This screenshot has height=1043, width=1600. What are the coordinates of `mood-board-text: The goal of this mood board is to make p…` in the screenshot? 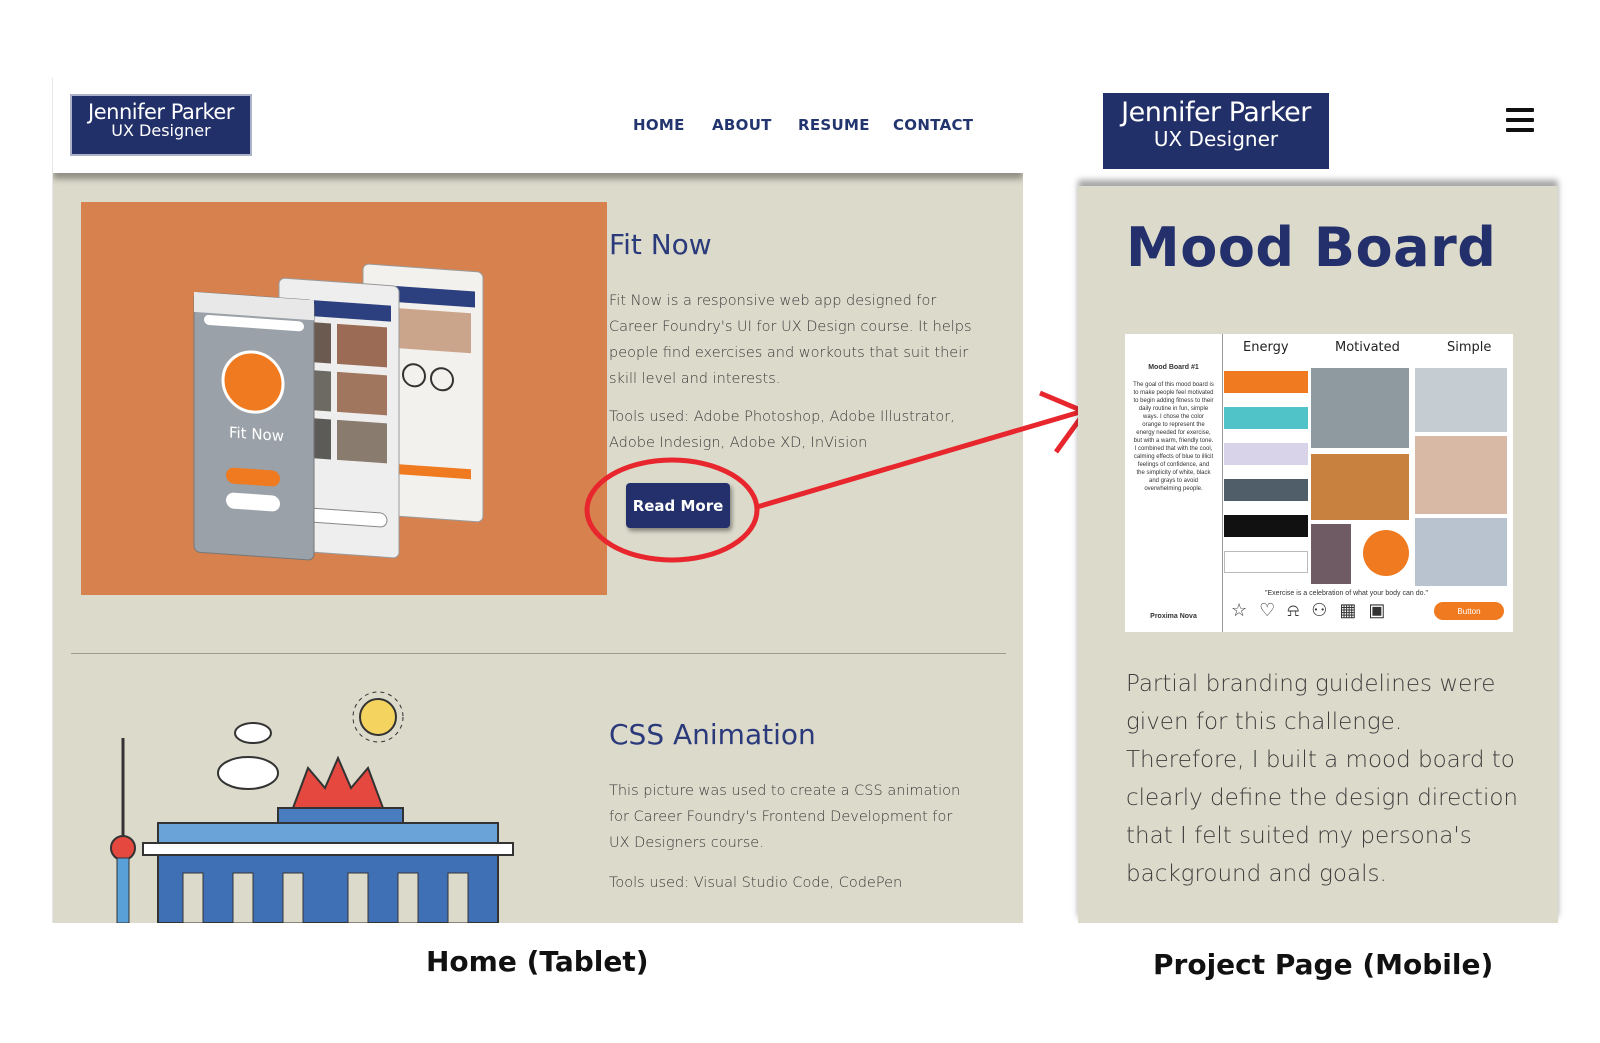 It's located at (1173, 437).